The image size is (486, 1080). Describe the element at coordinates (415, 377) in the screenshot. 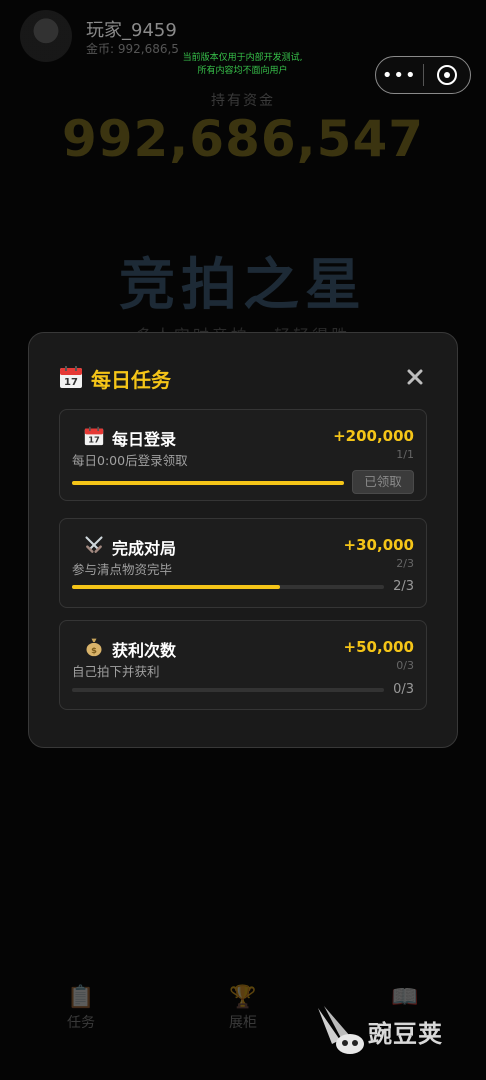

I see `close-icon` at that location.